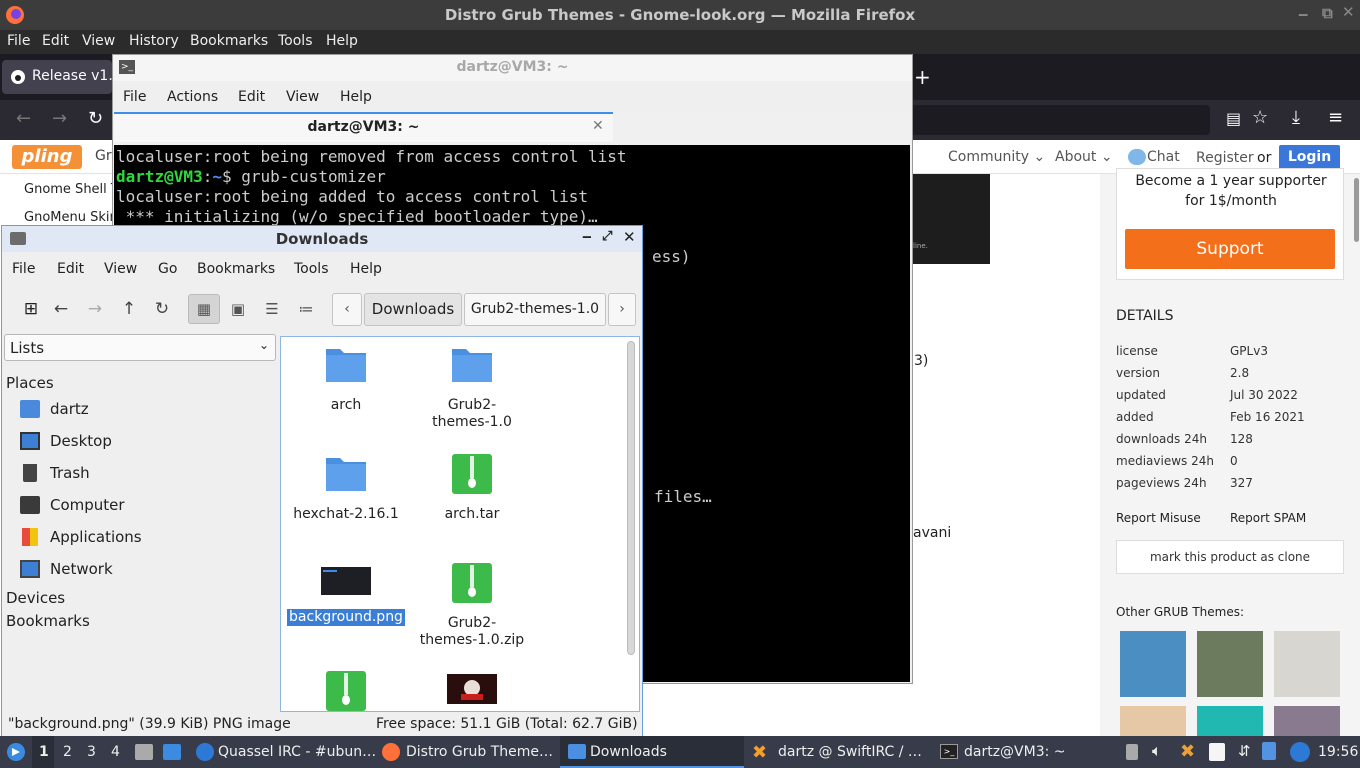 This screenshot has height=768, width=1360. Describe the element at coordinates (1055, 120) in the screenshot. I see `url-bar` at that location.